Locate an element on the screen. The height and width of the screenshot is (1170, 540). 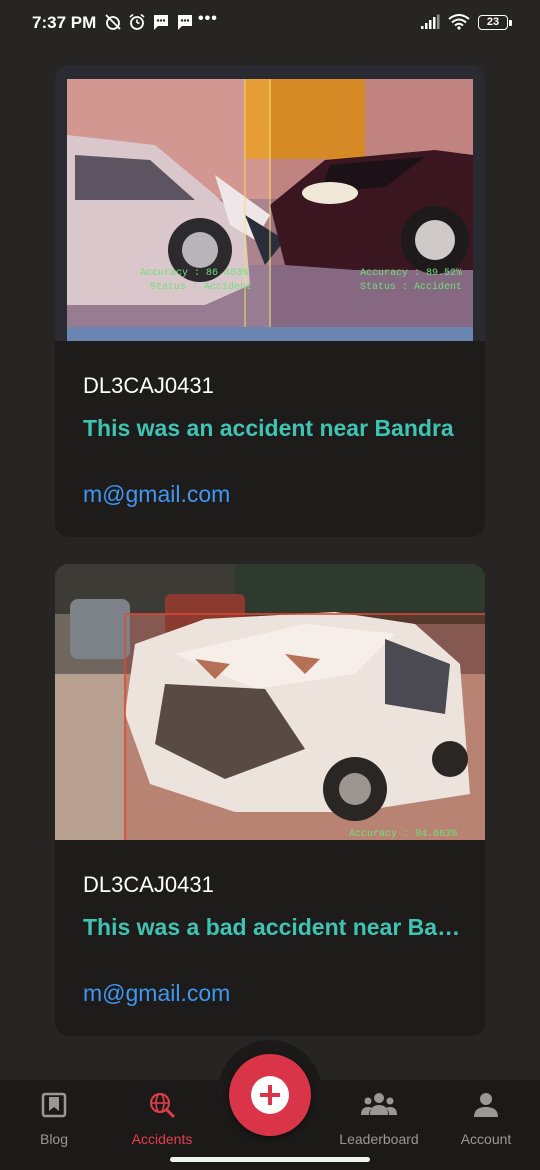
more-notifications-icon: ••• is located at coordinates (208, 18).